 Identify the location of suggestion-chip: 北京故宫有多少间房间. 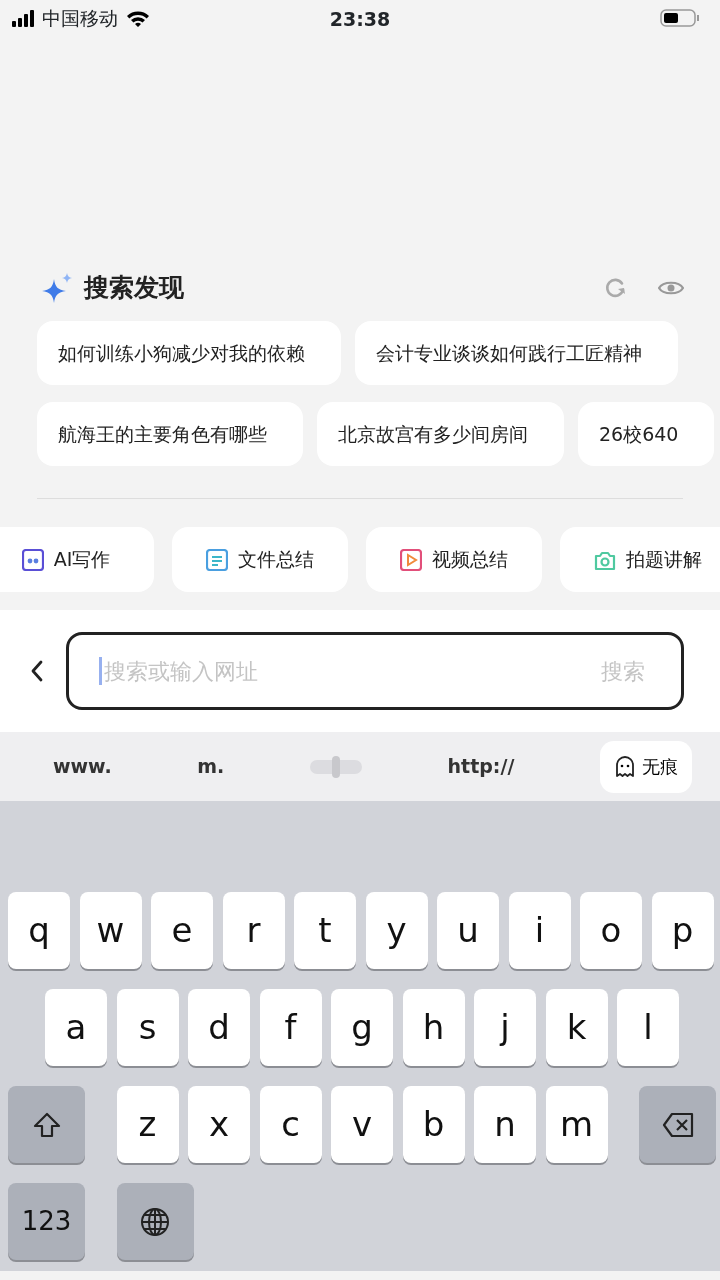
(440, 434).